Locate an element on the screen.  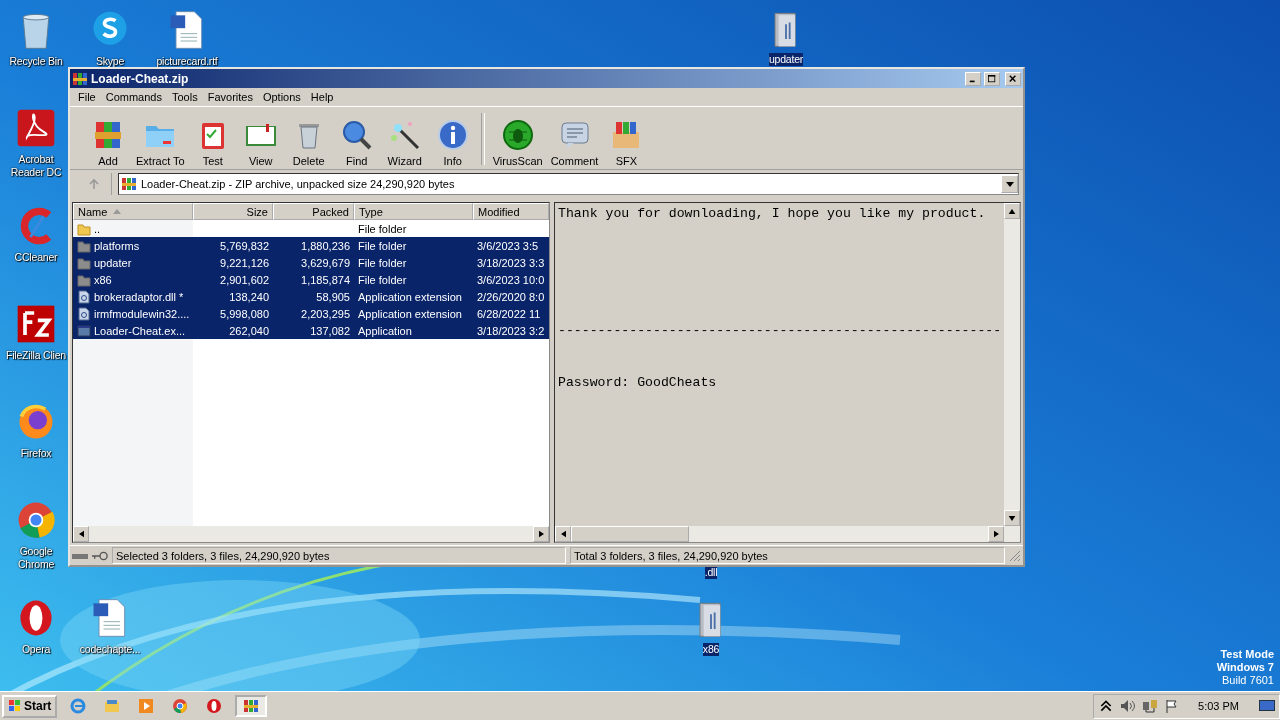
icon-label: updater is located at coordinates (786, 59).